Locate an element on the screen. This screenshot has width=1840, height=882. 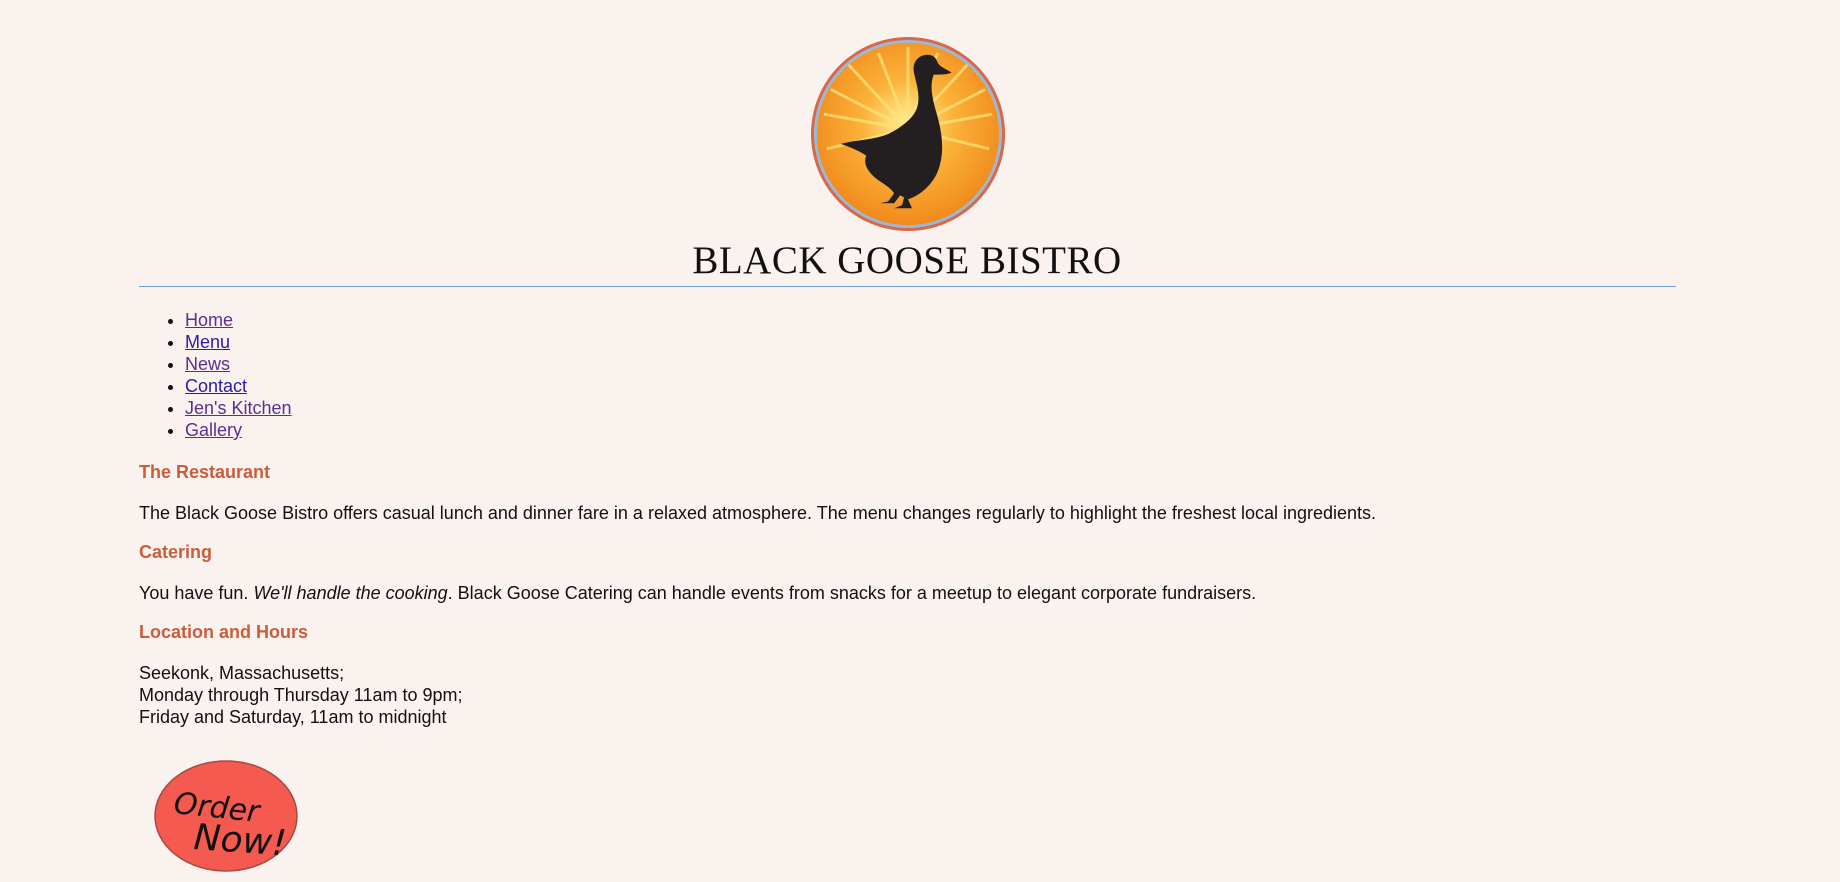
nav-item-jens-kitchen: Jen's Kitchen is located at coordinates (238, 408).